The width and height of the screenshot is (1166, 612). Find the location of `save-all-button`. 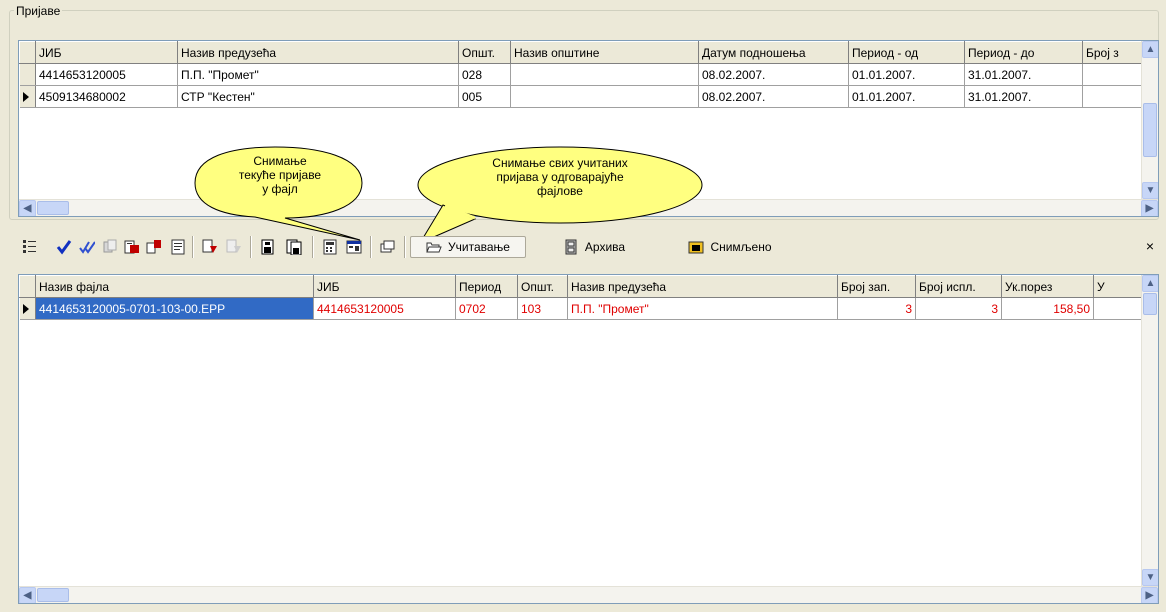

save-all-button is located at coordinates (294, 247).